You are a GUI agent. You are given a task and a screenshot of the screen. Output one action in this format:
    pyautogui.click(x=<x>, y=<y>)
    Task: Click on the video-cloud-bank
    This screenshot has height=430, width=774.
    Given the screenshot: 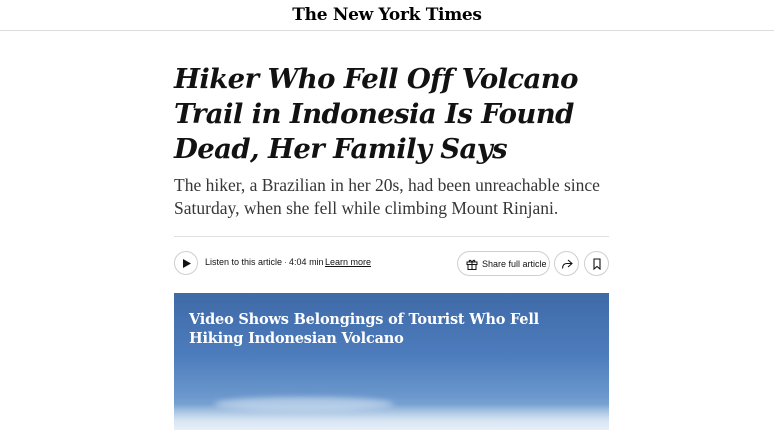 What is the action you would take?
    pyautogui.click(x=391, y=417)
    